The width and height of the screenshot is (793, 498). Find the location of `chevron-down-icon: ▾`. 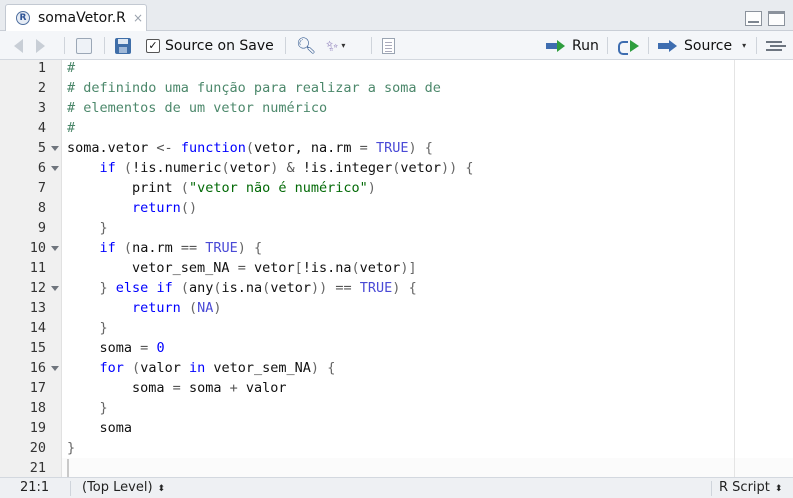

chevron-down-icon: ▾ is located at coordinates (744, 45).